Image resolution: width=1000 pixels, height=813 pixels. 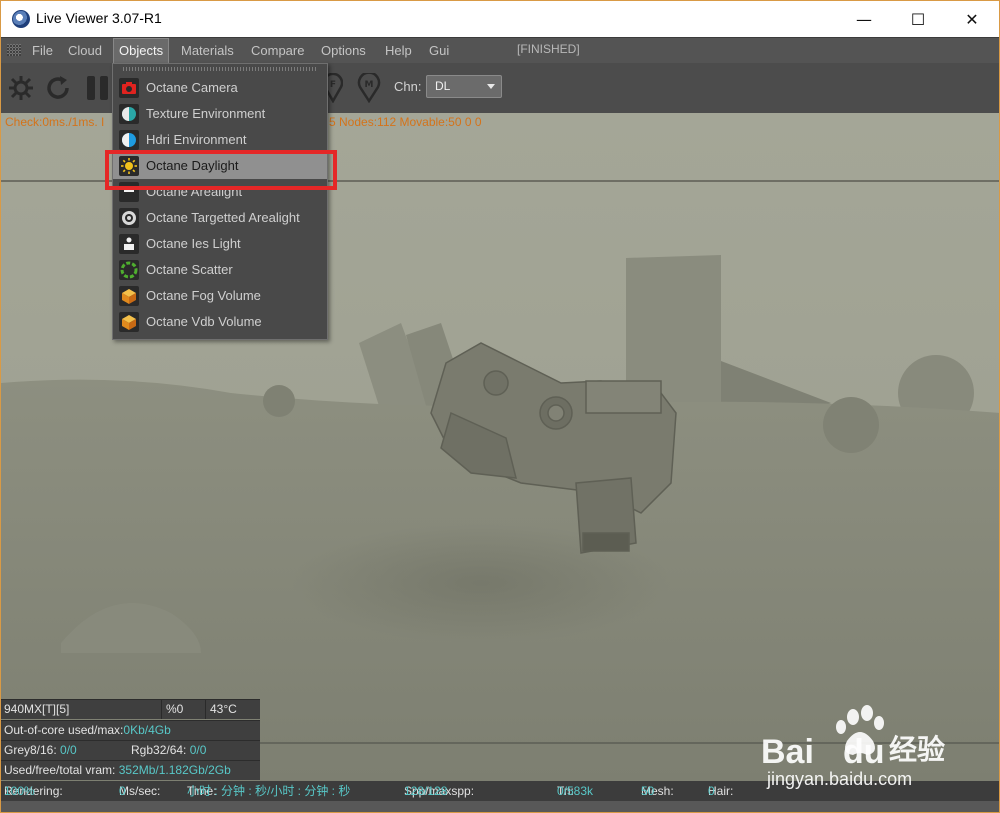 I want to click on menu-item-octane-targetted-arealight: Octane Targetted Arealight, so click(x=220, y=218).